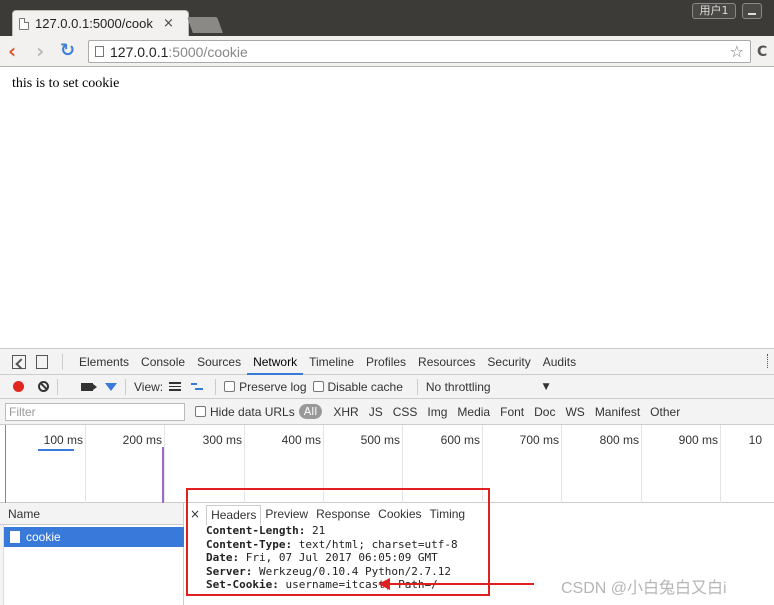  I want to click on request-row-cookie: cookie, so click(94, 537).